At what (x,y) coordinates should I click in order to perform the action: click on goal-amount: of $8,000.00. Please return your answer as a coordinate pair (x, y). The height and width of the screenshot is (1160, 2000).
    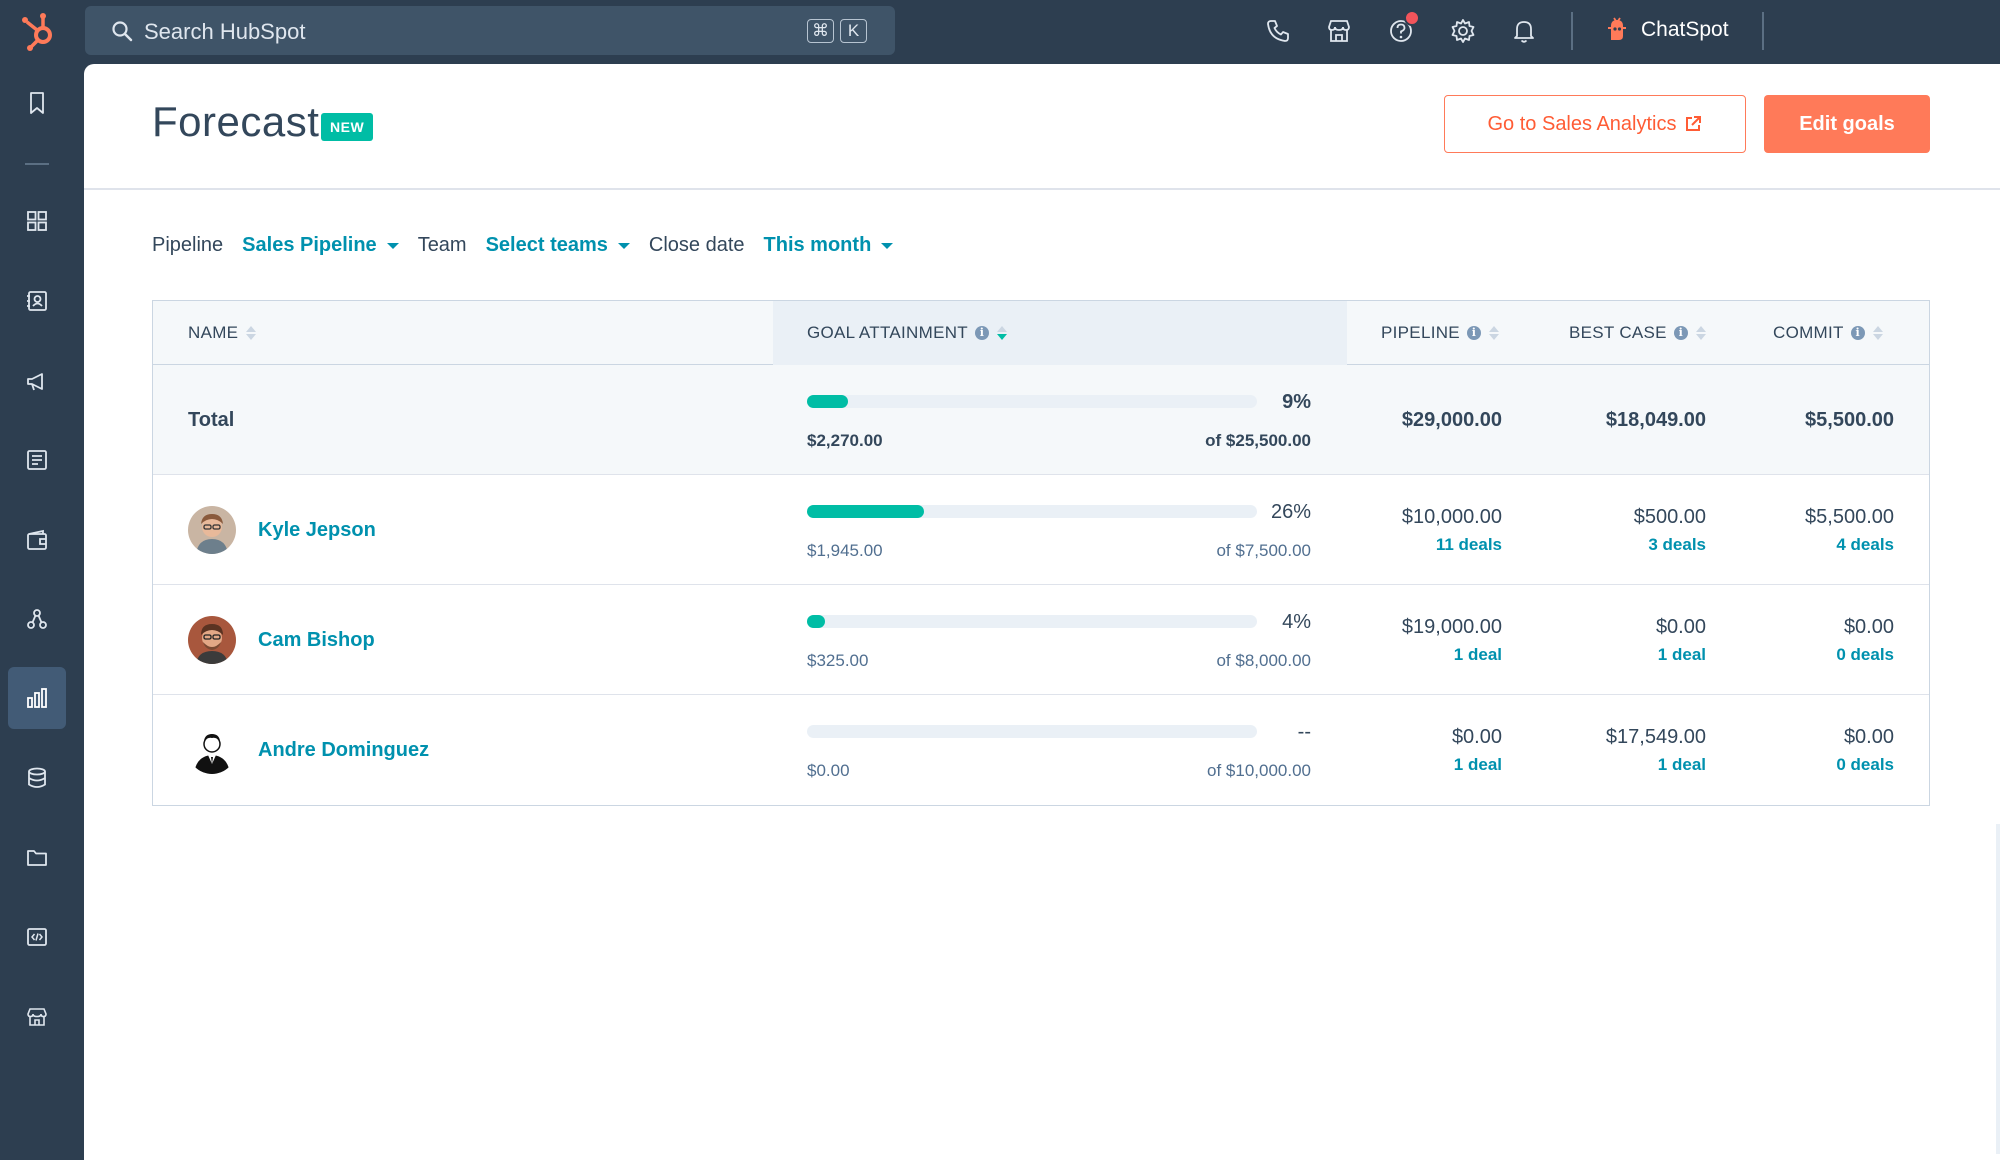
    Looking at the image, I should click on (1263, 660).